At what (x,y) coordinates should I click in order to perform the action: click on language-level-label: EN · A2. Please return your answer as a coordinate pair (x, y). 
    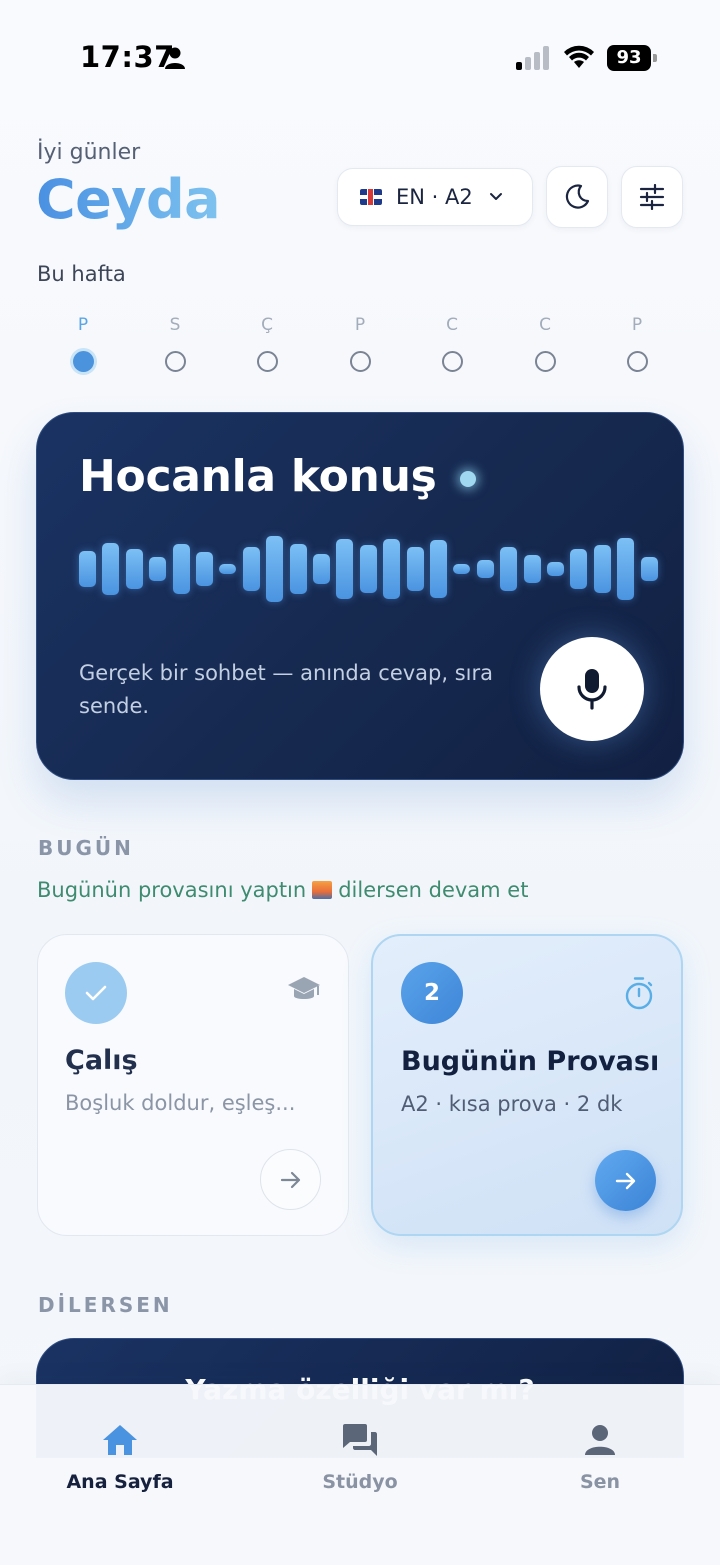
    Looking at the image, I should click on (434, 197).